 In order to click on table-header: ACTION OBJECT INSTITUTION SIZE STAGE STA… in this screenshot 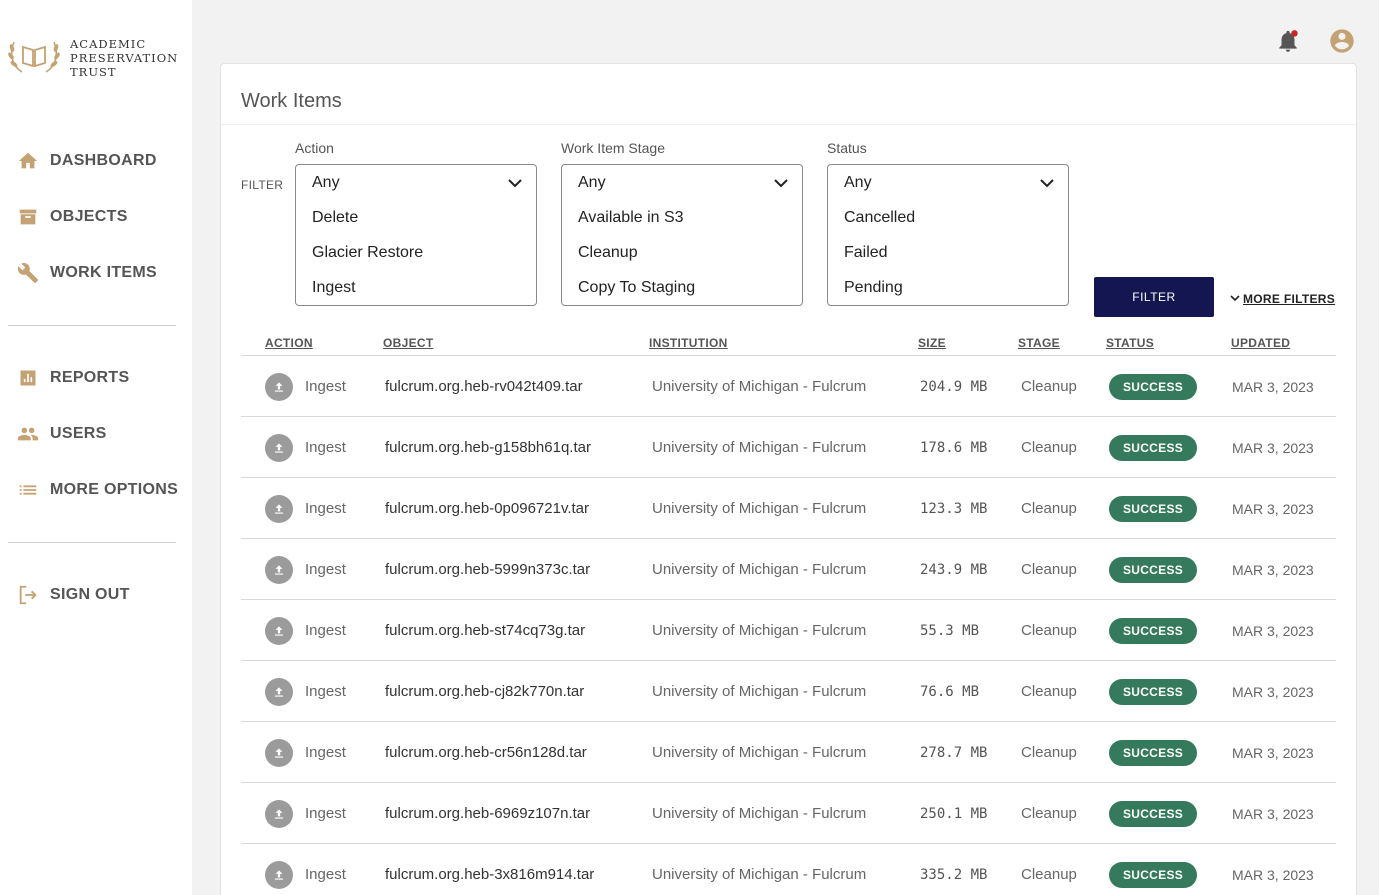, I will do `click(788, 344)`.